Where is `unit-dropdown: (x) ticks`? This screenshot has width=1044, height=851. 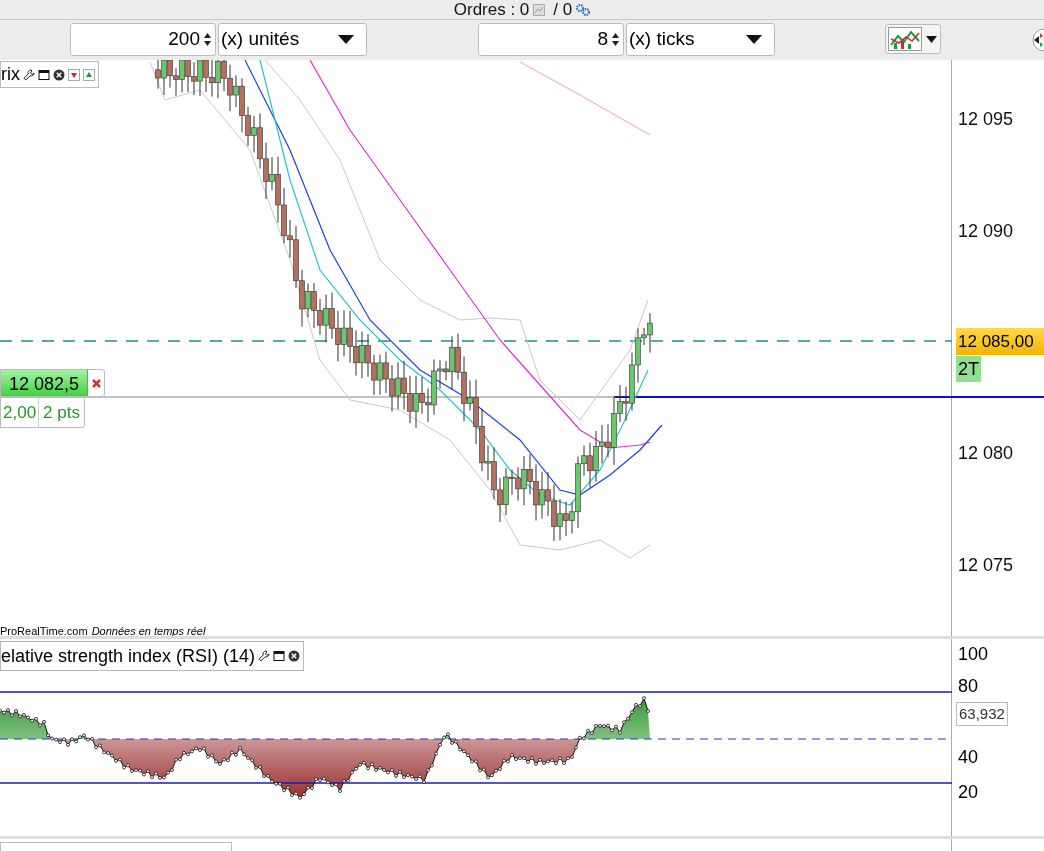
unit-dropdown: (x) ticks is located at coordinates (700, 39).